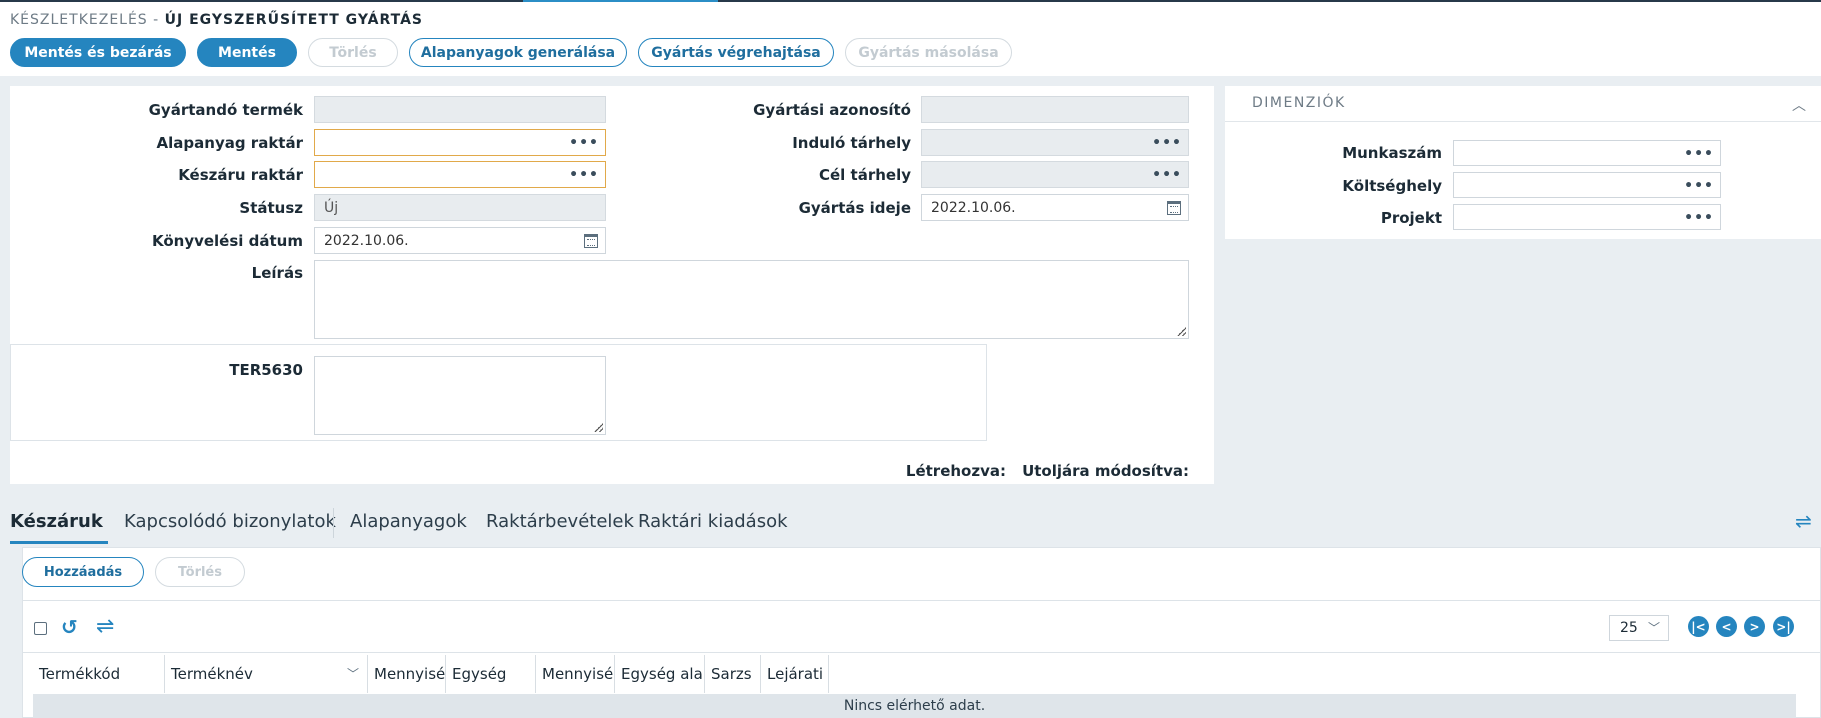  What do you see at coordinates (854, 208) in the screenshot?
I see `production-time-label: Gyártás ideje` at bounding box center [854, 208].